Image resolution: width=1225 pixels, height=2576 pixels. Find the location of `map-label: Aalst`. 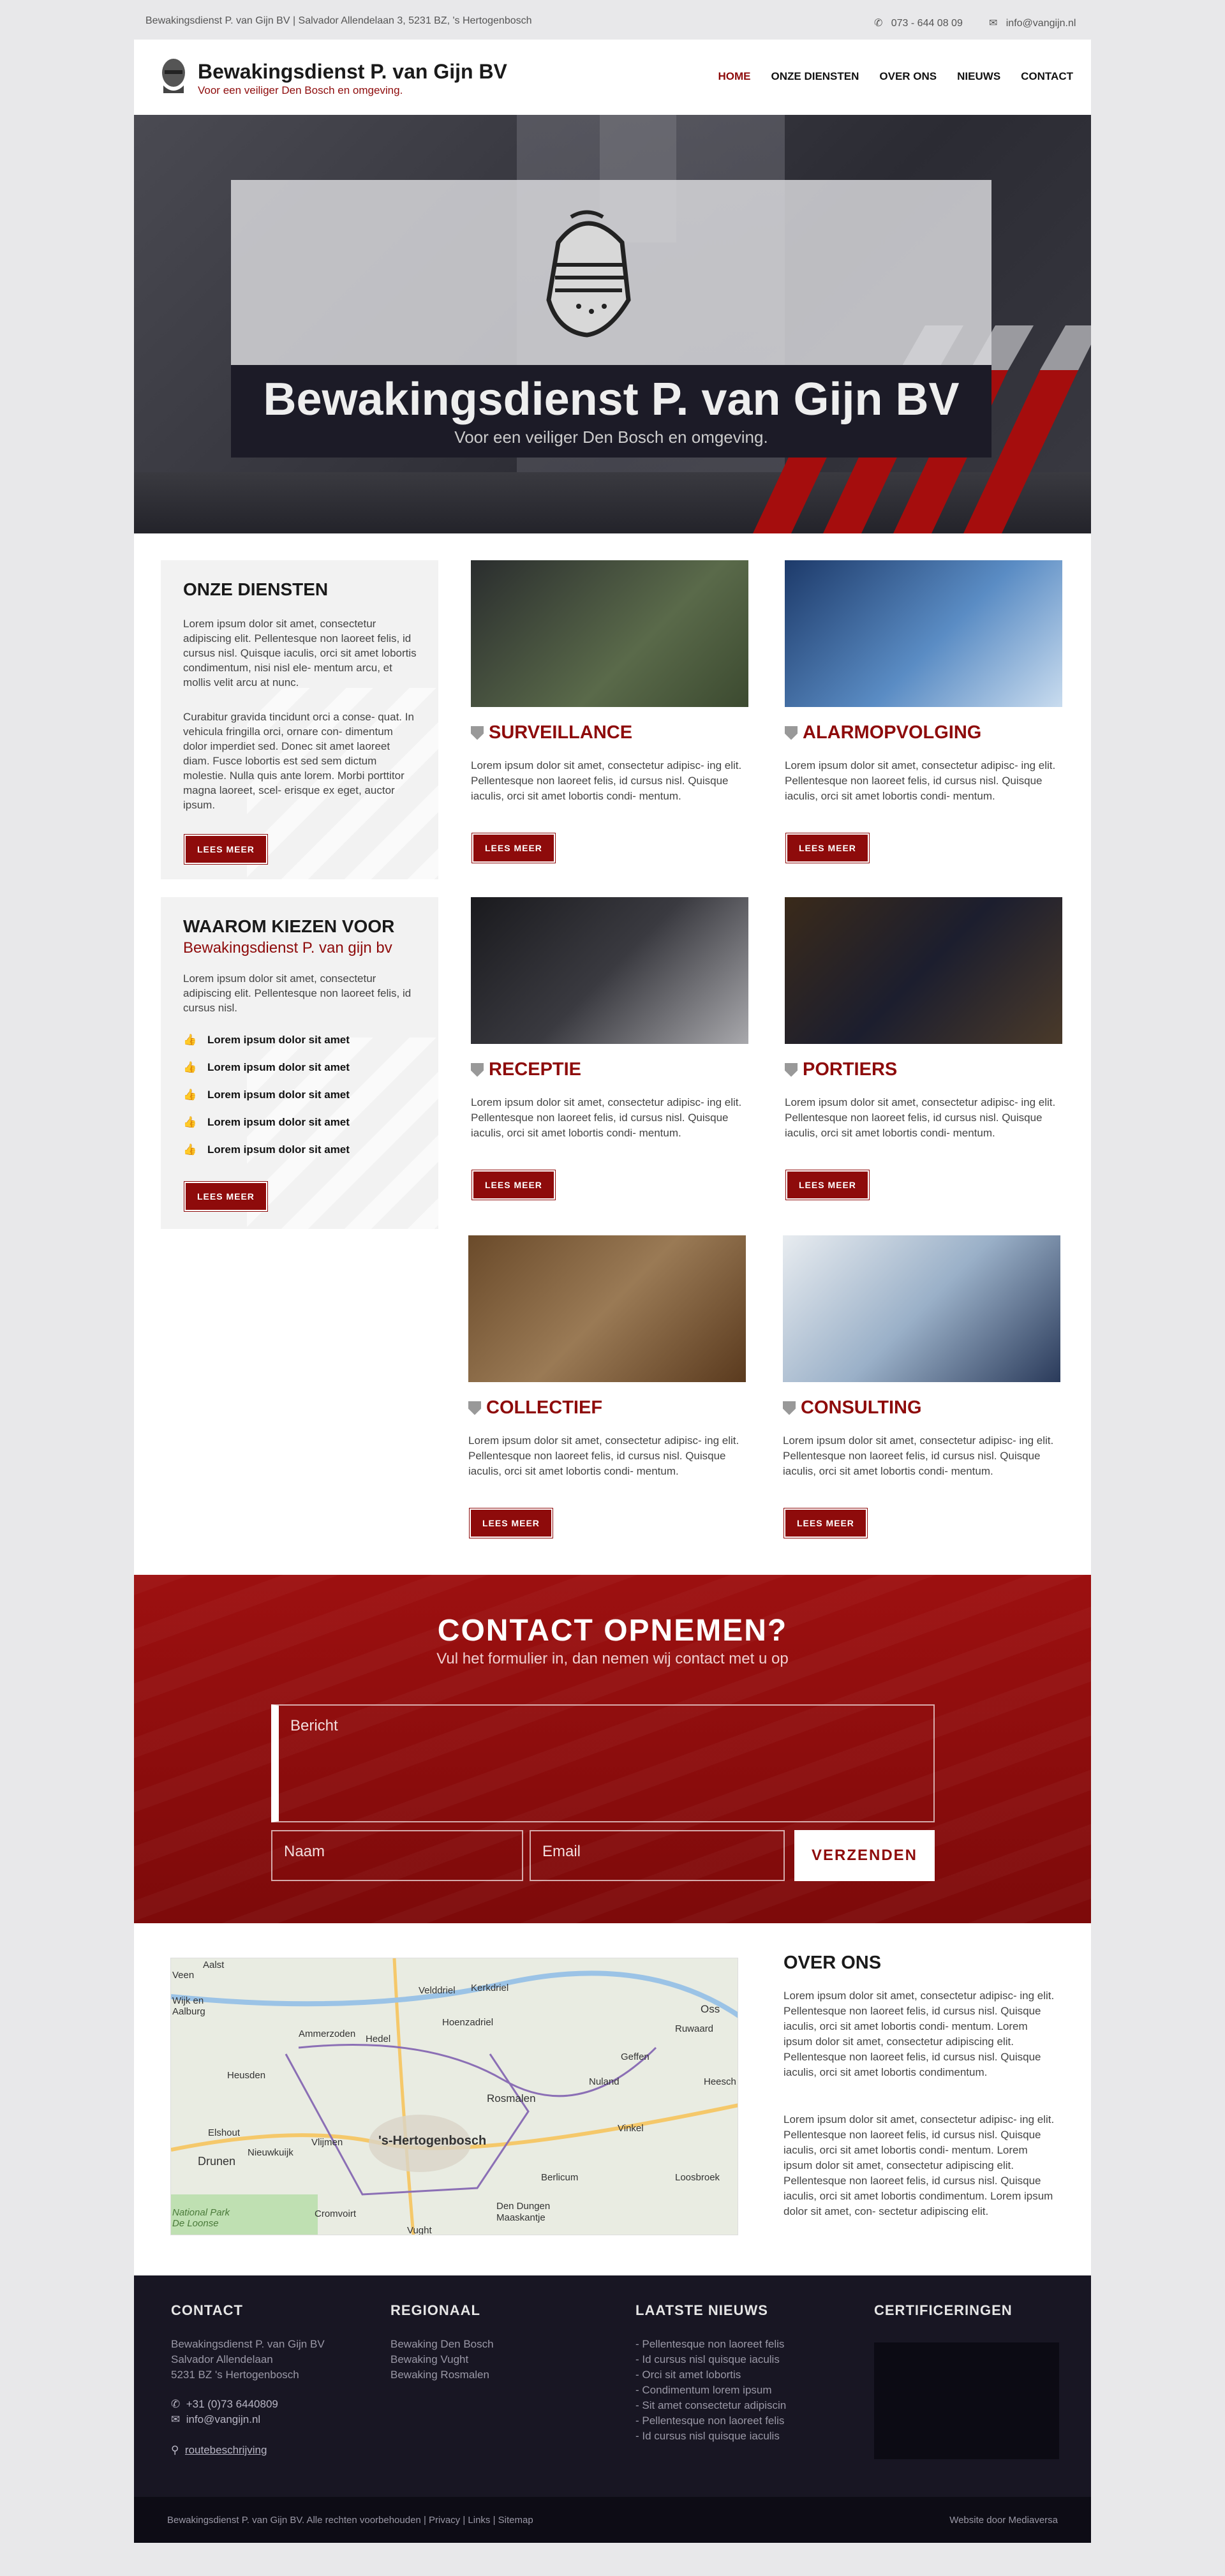

map-label: Aalst is located at coordinates (214, 1965).